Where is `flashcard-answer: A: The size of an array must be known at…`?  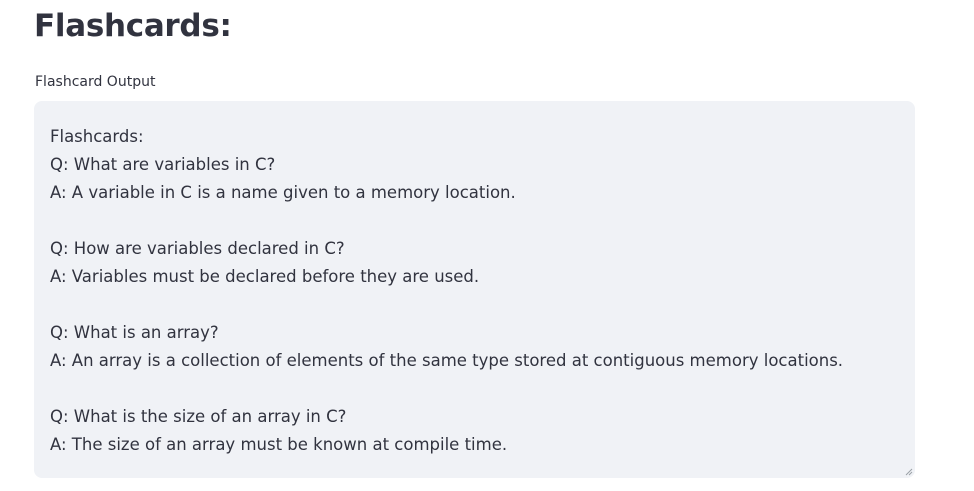 flashcard-answer: A: The size of an array must be known at… is located at coordinates (279, 444).